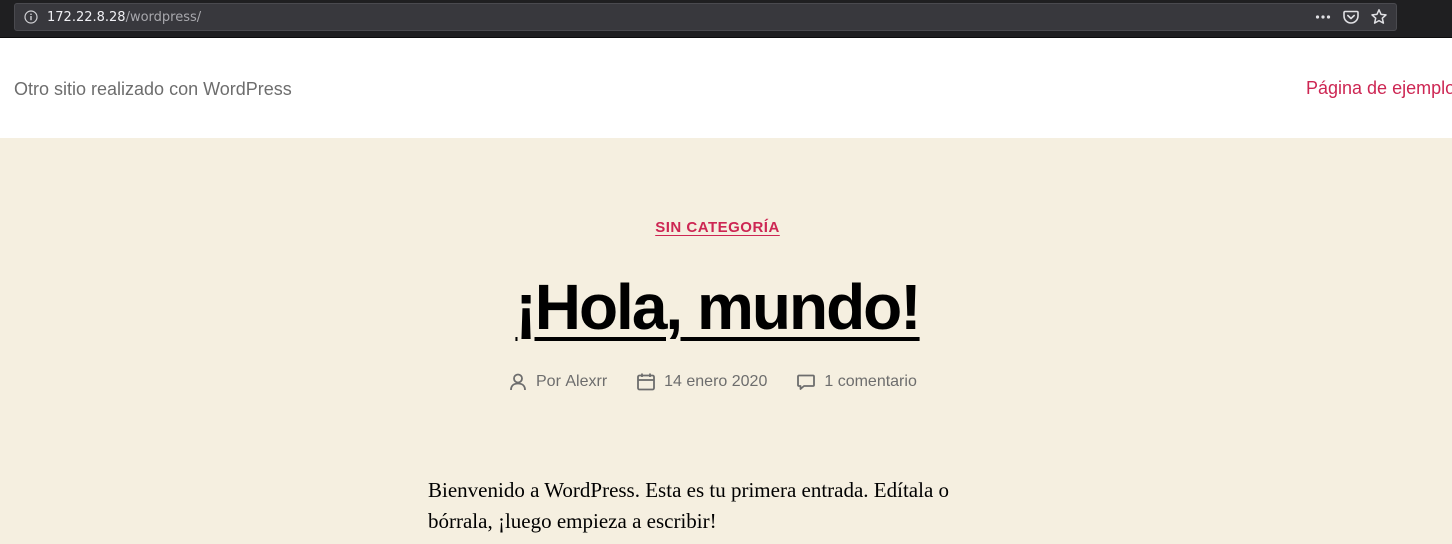 Image resolution: width=1452 pixels, height=544 pixels. I want to click on calendar-icon, so click(646, 382).